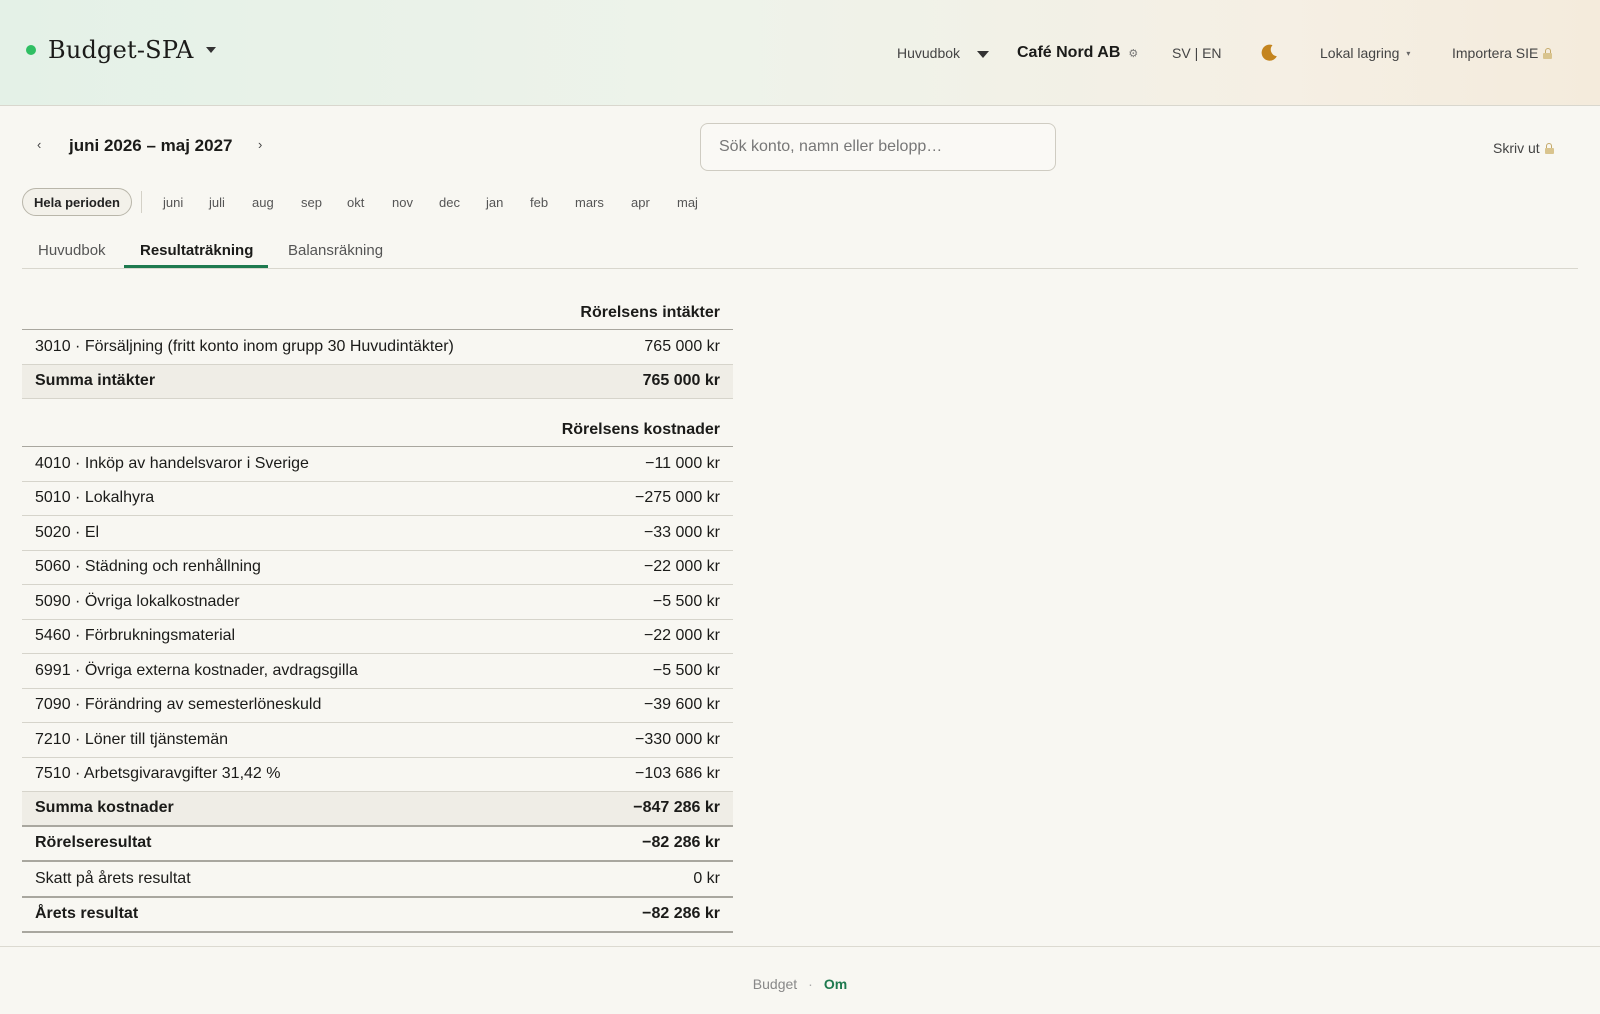  What do you see at coordinates (196, 250) in the screenshot?
I see `tab-resultatrakning: Resultaträkning` at bounding box center [196, 250].